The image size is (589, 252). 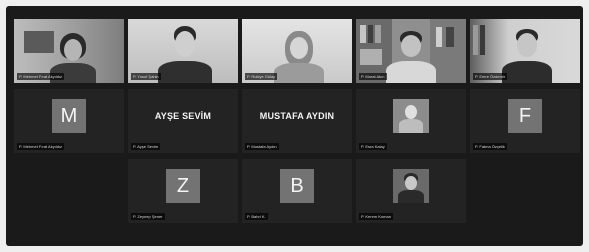 What do you see at coordinates (148, 216) in the screenshot?
I see `participant-name: P. Zeynep Şener` at bounding box center [148, 216].